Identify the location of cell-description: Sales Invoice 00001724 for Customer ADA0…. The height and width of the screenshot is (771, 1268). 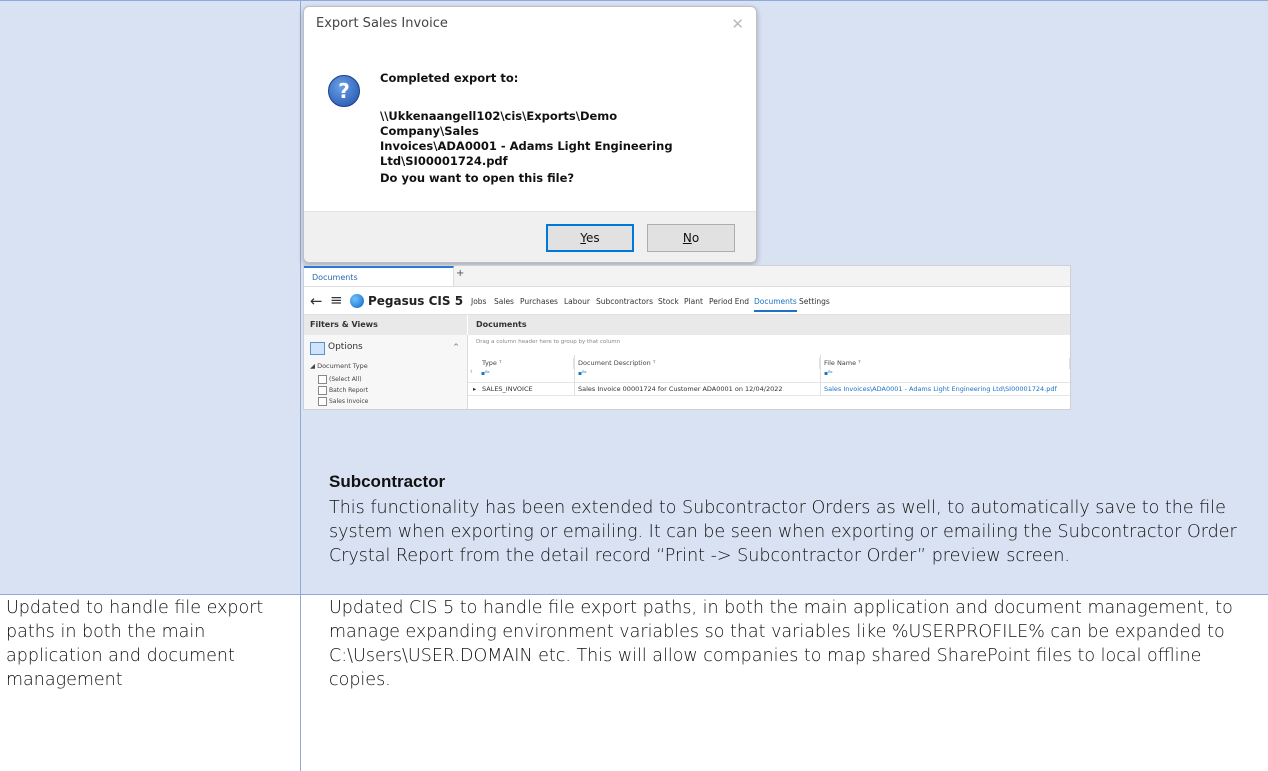
(680, 389).